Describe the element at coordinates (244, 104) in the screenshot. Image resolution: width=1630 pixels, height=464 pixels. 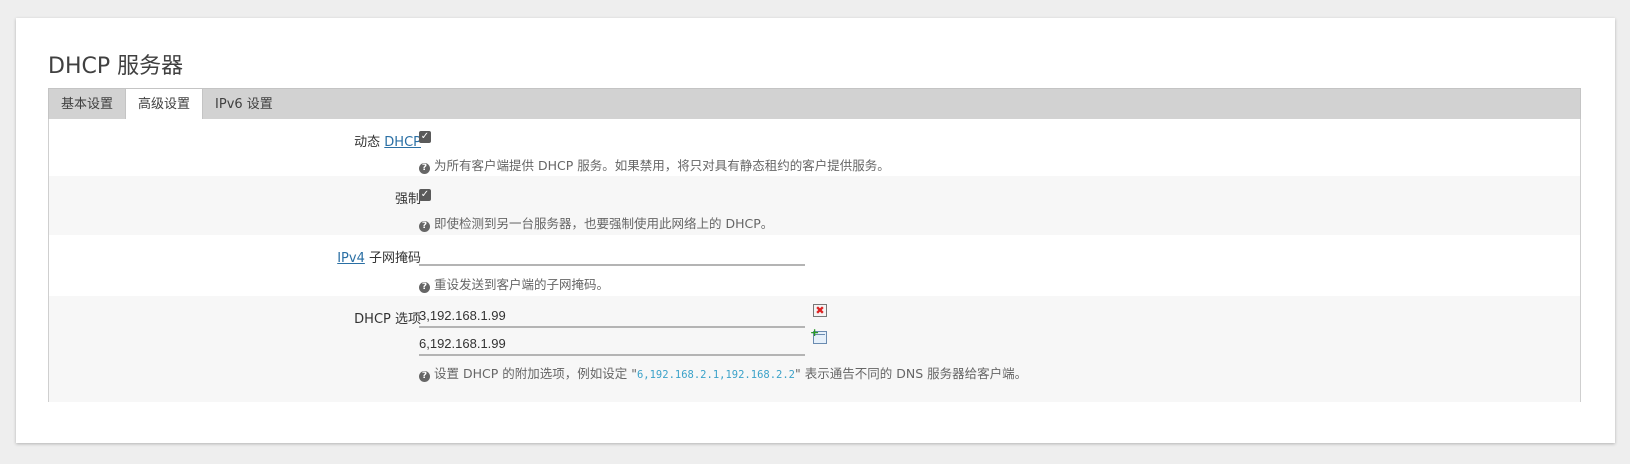
I see `tab-ipv6: IPv6 设置` at that location.